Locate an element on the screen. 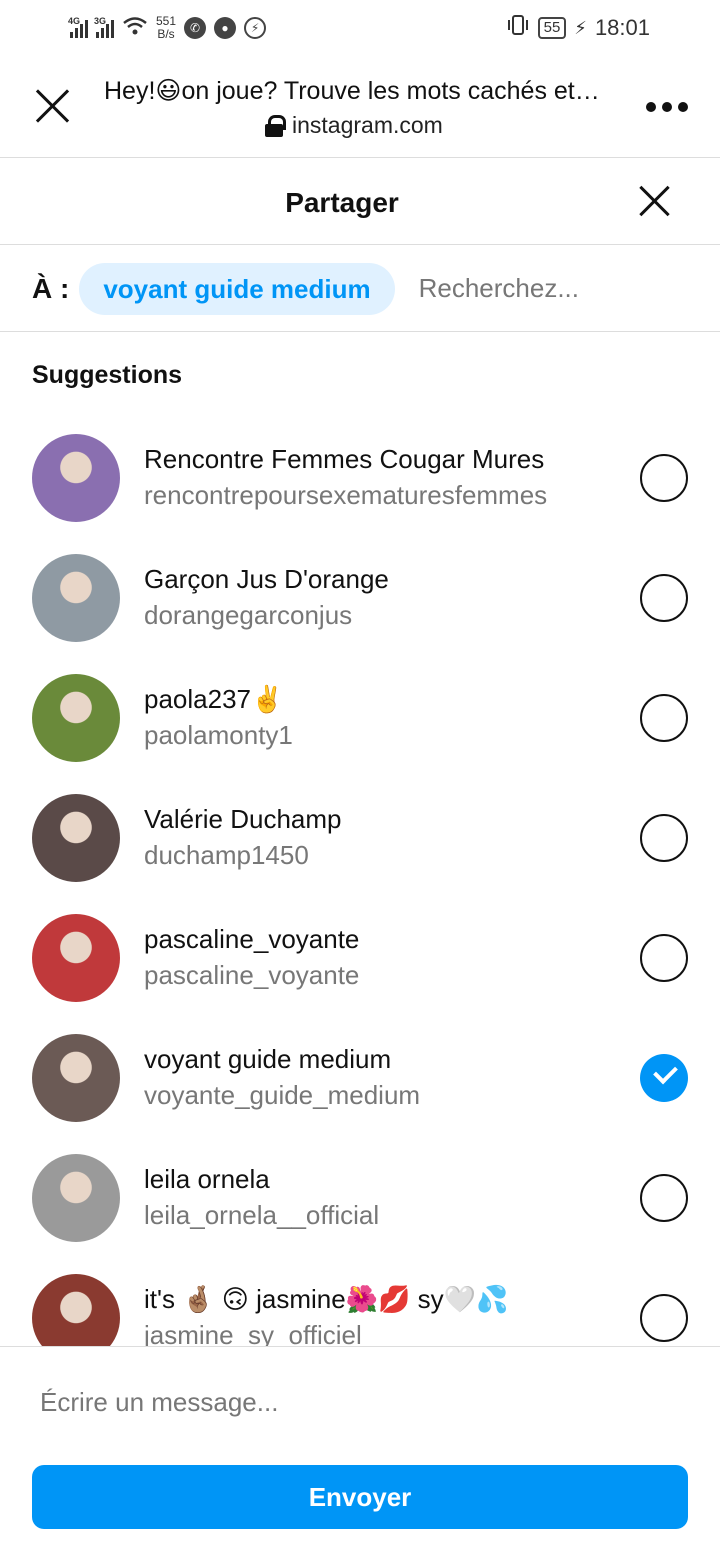  contact-name: it's 🤞🏽 🙃 jasmine🌺💋 sy🤍💦 is located at coordinates (326, 1299).